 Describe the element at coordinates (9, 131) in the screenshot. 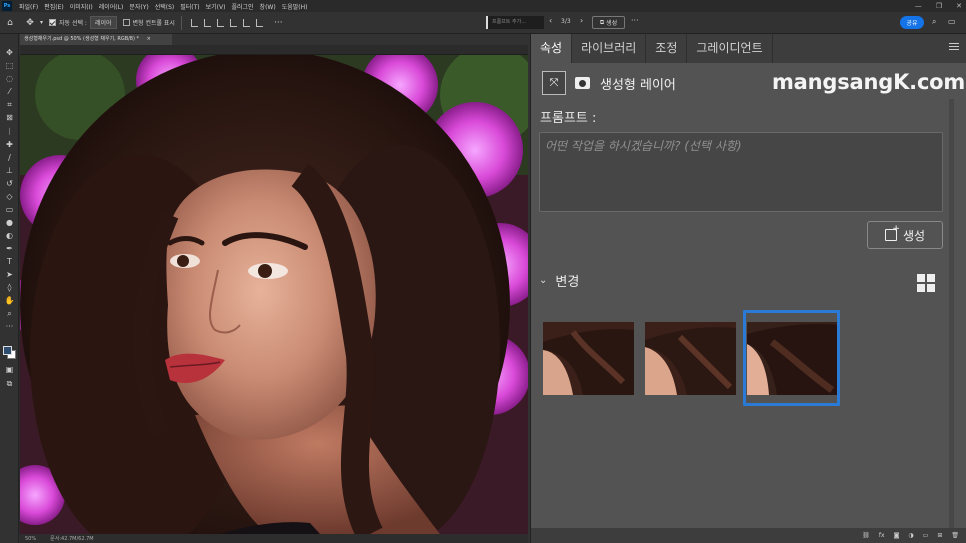

I see `eyedropper-icon: ᛁ` at that location.